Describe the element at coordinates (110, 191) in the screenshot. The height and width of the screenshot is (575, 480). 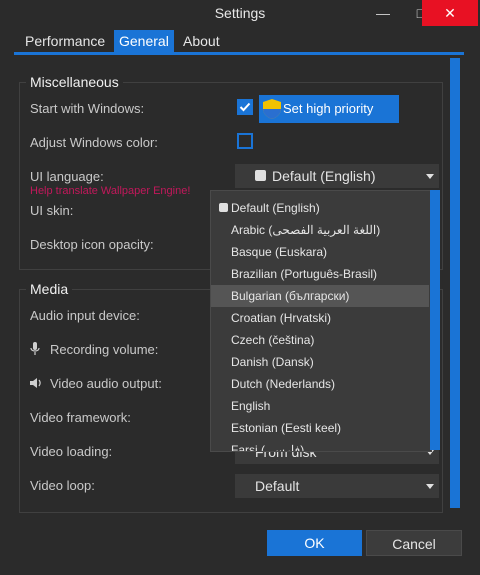
I see `help-translate-link: Help translate Wallpaper Engine!` at that location.